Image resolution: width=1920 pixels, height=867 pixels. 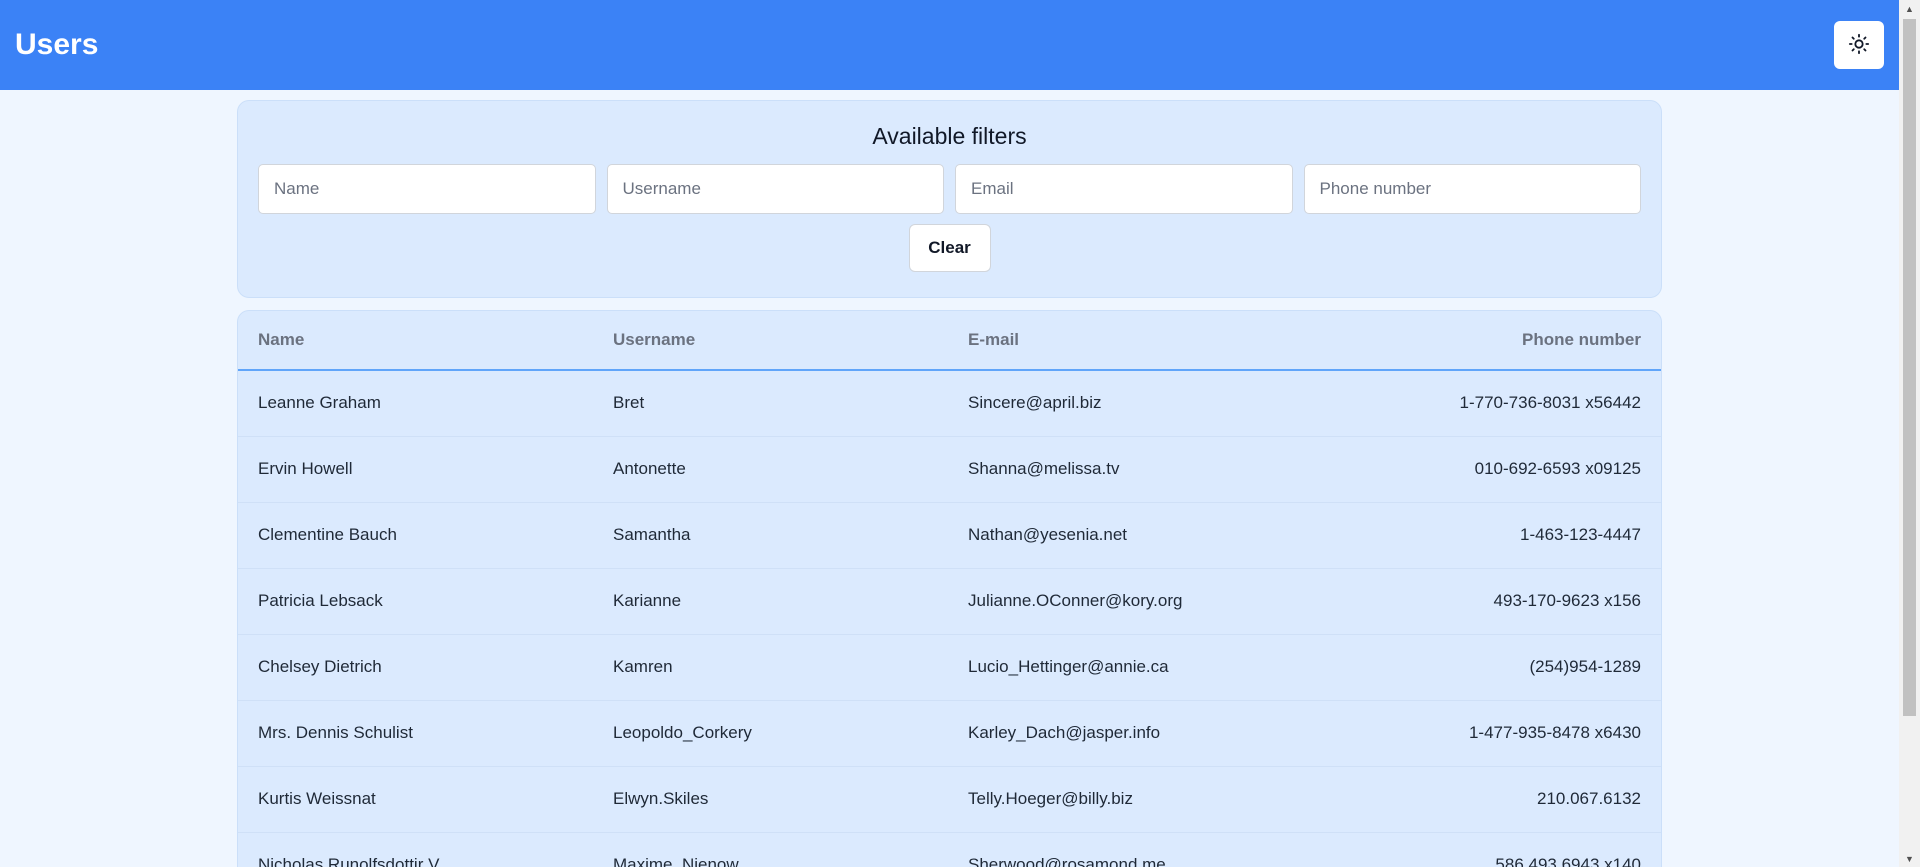 I want to click on cell-phone: 1-770-736-8031 x56442, so click(x=1482, y=403).